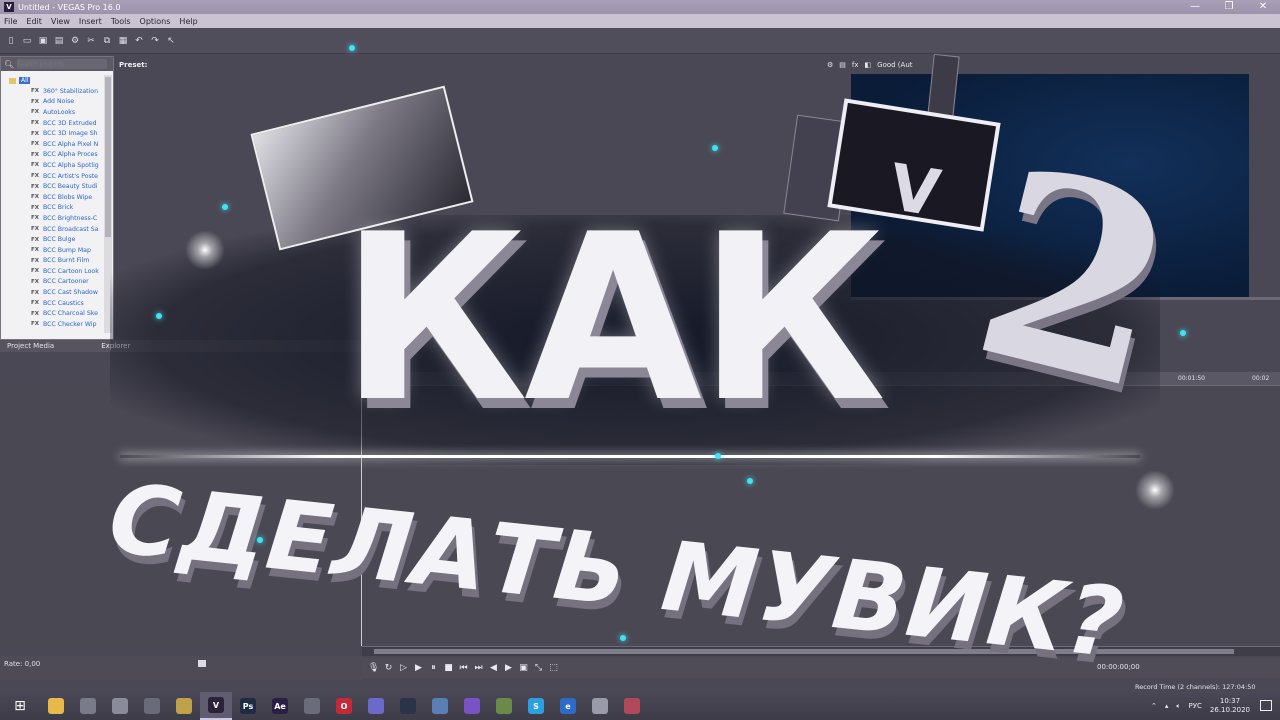  I want to click on preview-settings-gear-icon: ⚙, so click(830, 65).